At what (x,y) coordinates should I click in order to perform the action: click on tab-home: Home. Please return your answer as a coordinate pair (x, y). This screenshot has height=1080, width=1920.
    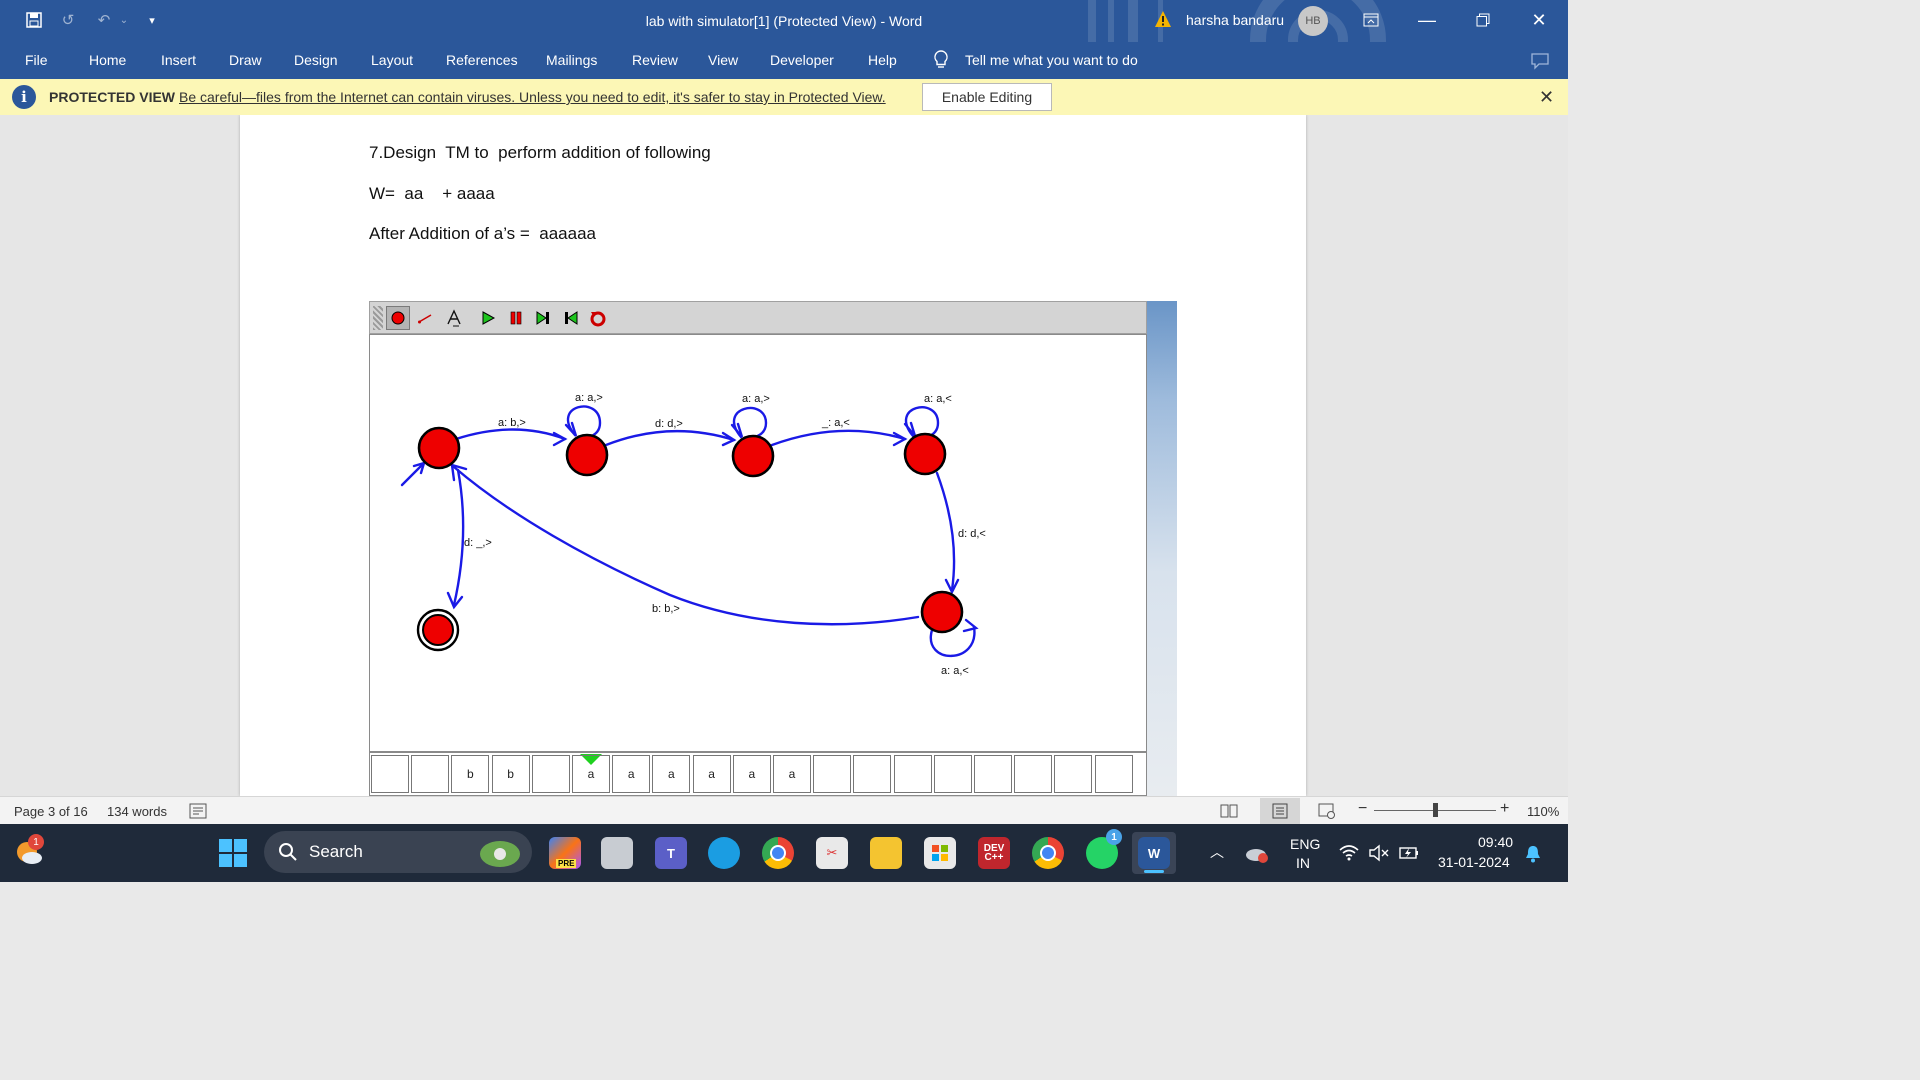
    Looking at the image, I should click on (107, 60).